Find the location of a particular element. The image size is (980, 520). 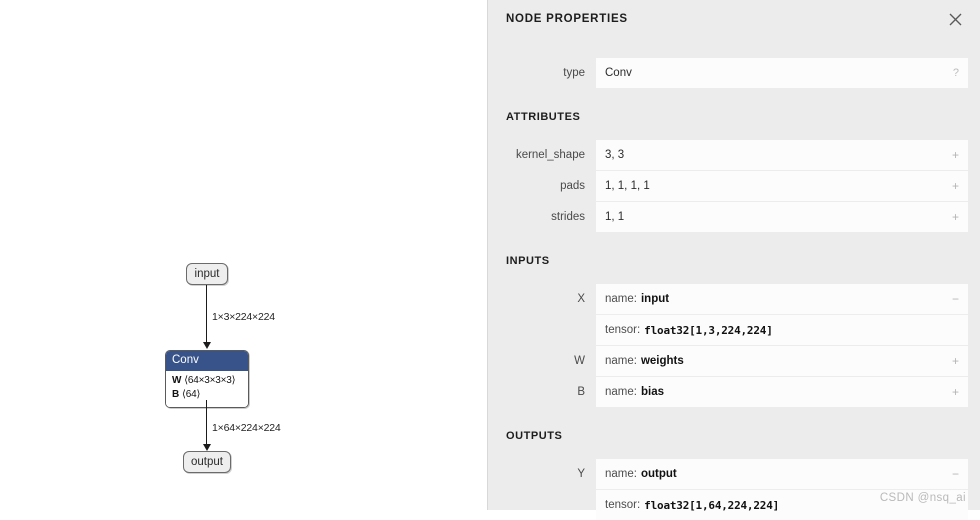

input-name-value: weights is located at coordinates (662, 361).